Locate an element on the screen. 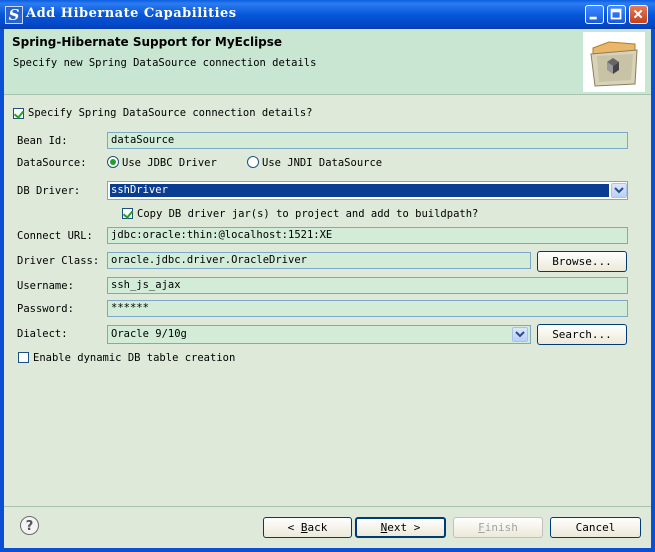  banner-title: Spring-Hibernate Support for MyEclipse is located at coordinates (147, 42).